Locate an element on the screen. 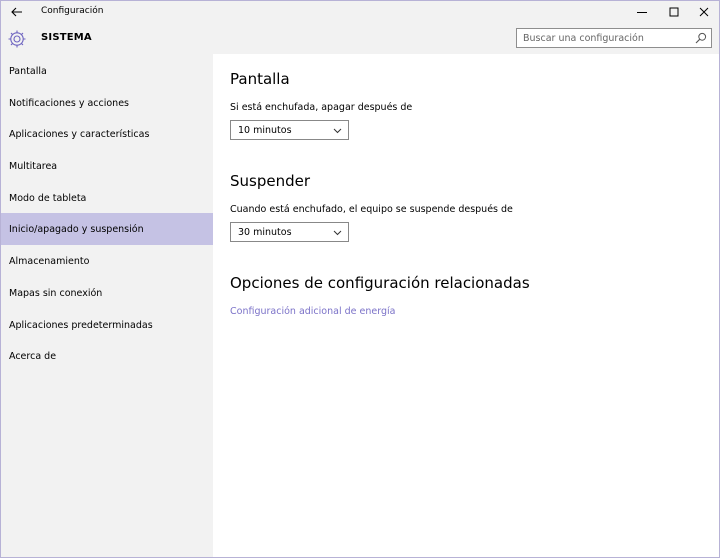  suspender-heading: Suspender is located at coordinates (270, 181).